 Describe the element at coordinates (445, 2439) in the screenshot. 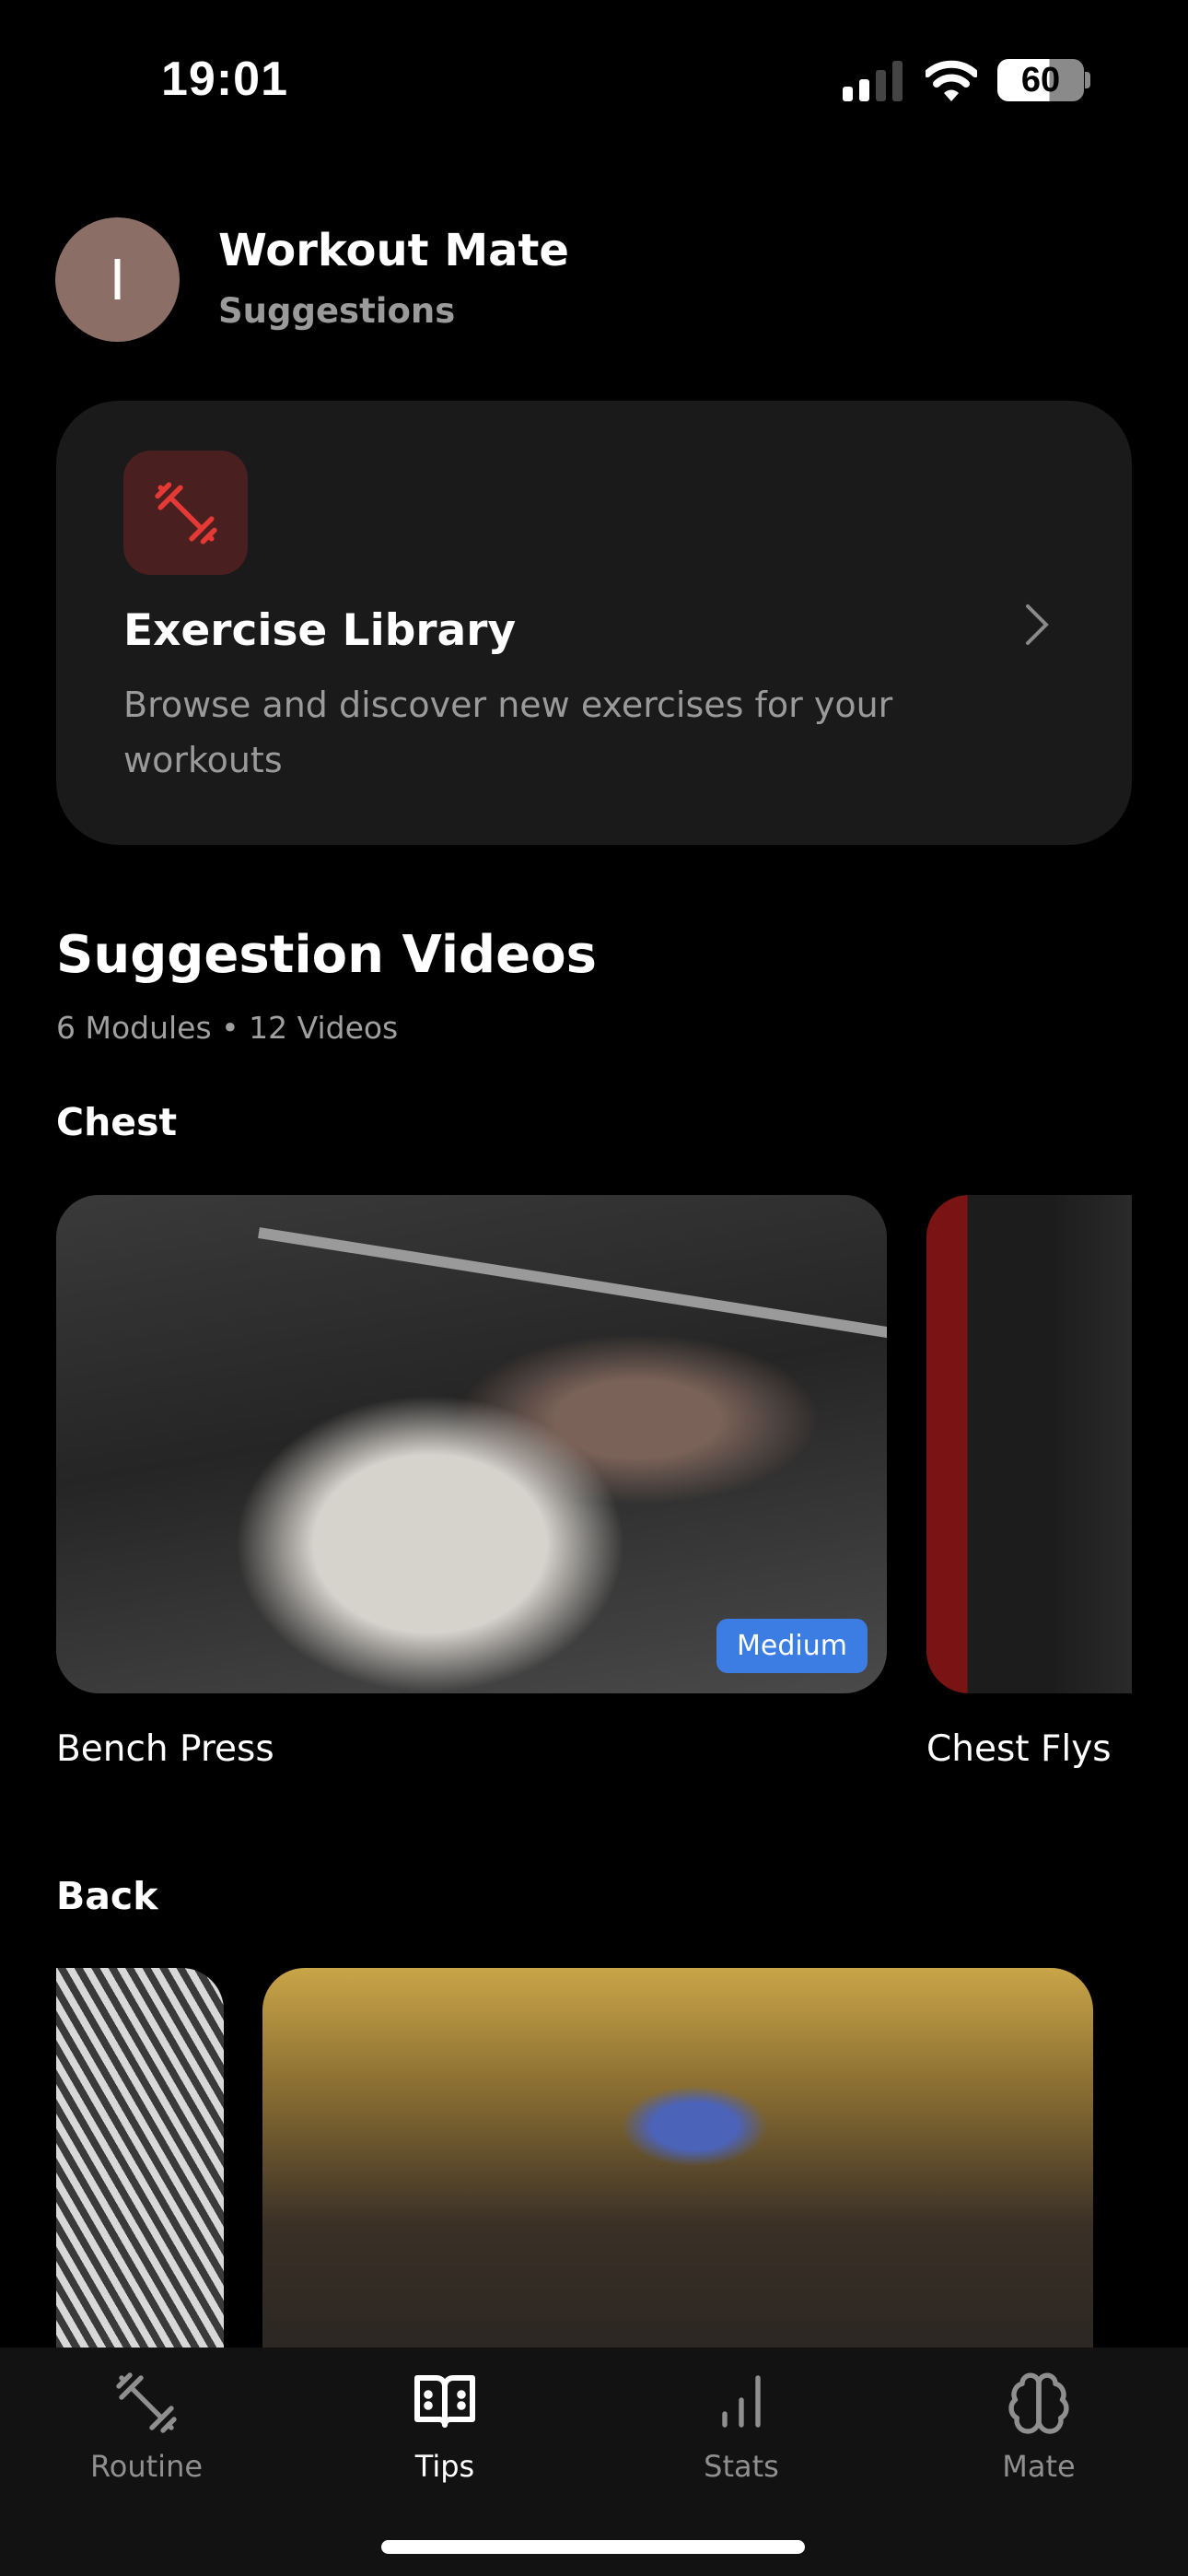

I see `tab-tips: Tips` at that location.